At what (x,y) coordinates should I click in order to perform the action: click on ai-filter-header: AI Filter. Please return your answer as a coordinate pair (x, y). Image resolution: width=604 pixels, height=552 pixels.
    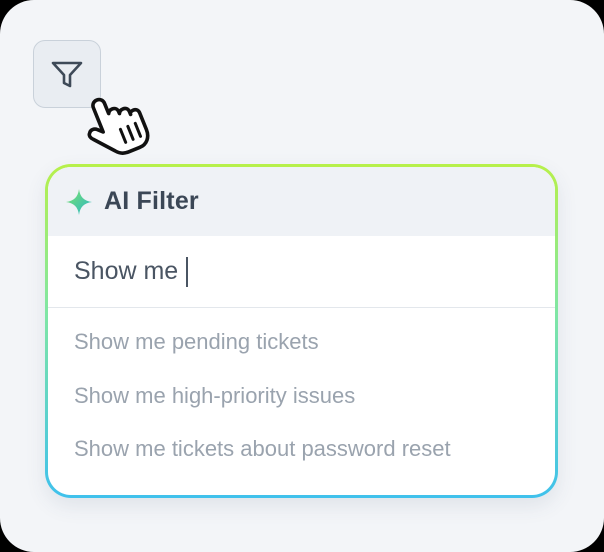
    Looking at the image, I should click on (301, 201).